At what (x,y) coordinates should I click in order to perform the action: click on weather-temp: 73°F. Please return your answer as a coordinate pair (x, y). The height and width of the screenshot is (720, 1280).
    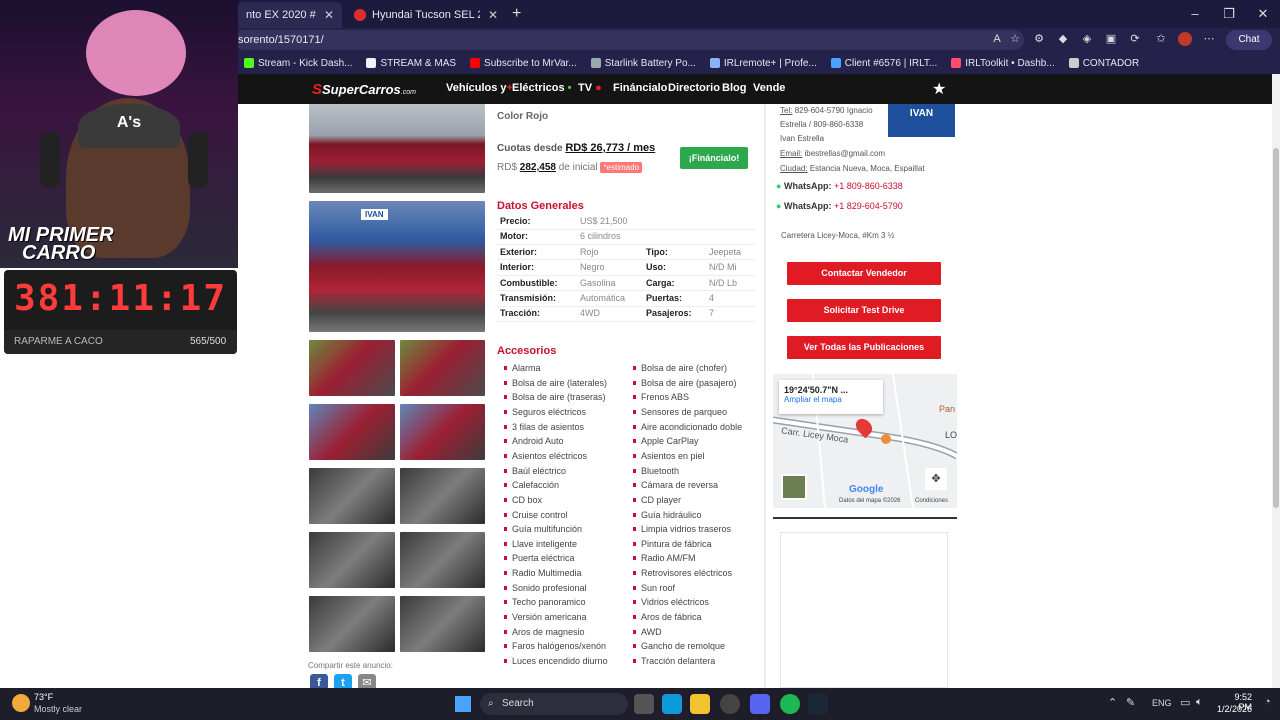
    Looking at the image, I should click on (43, 697).